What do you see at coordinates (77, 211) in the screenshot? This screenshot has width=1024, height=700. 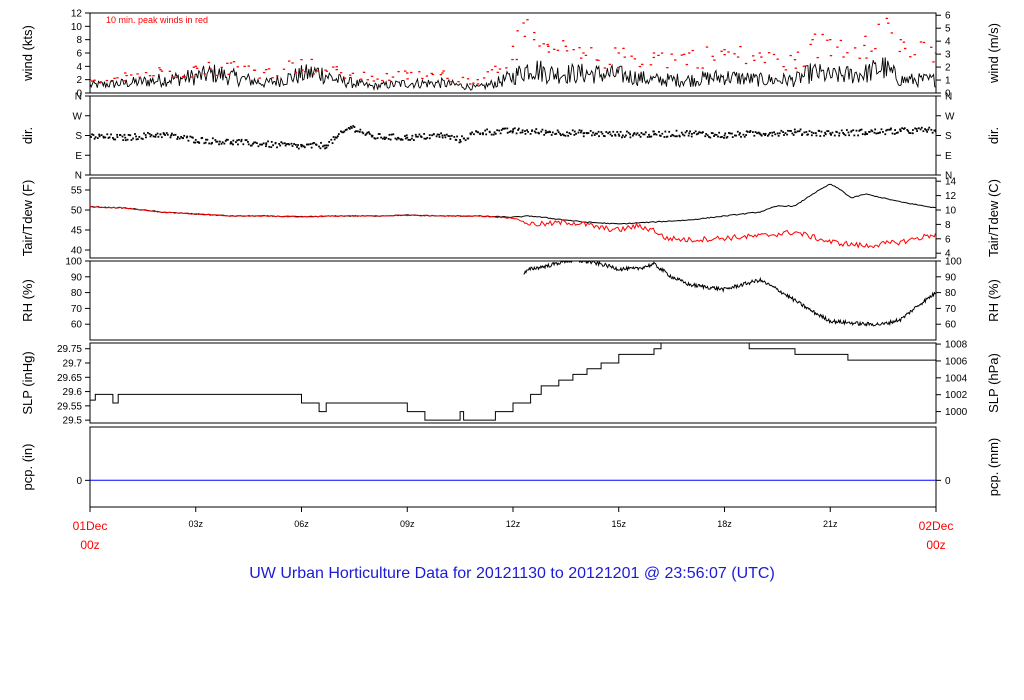 I see `y-tick-label-left: 50` at bounding box center [77, 211].